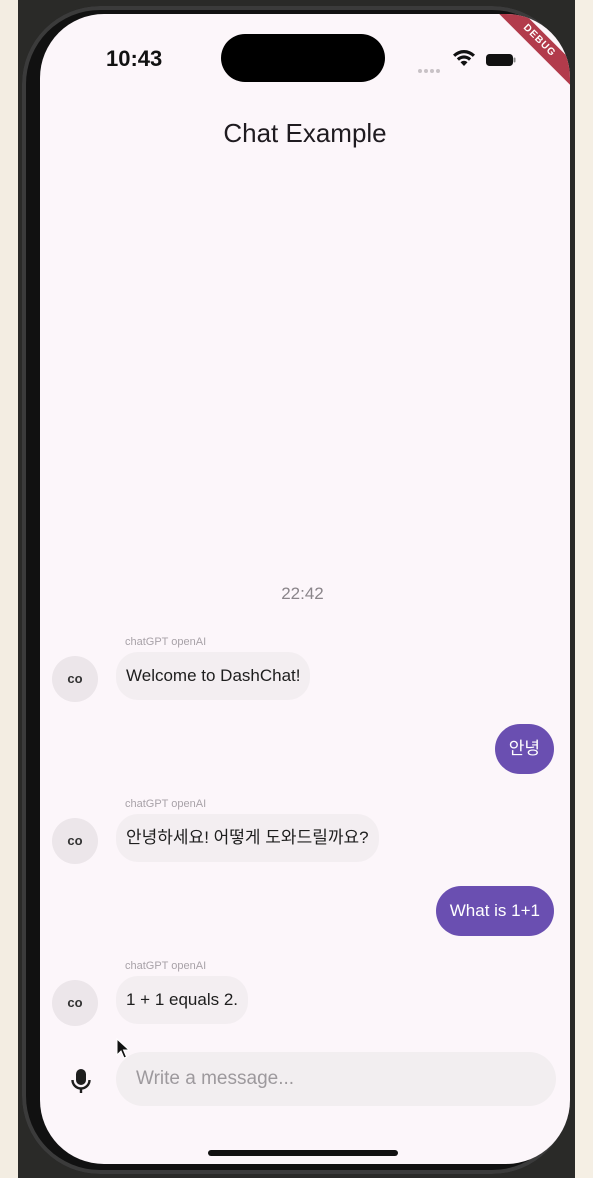 The image size is (593, 1178). Describe the element at coordinates (303, 1153) in the screenshot. I see `home-indicator` at that location.